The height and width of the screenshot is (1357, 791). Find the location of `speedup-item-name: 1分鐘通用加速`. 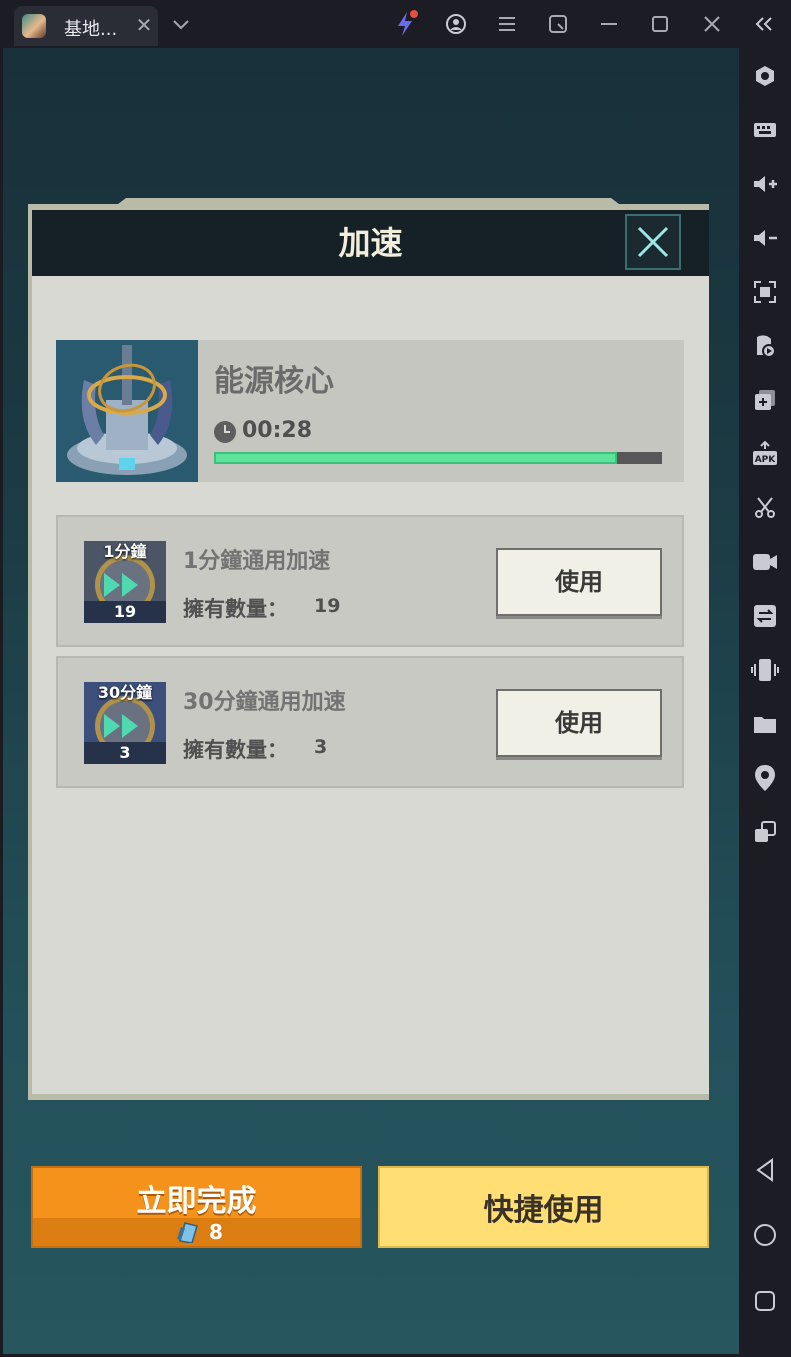

speedup-item-name: 1分鐘通用加速 is located at coordinates (257, 561).